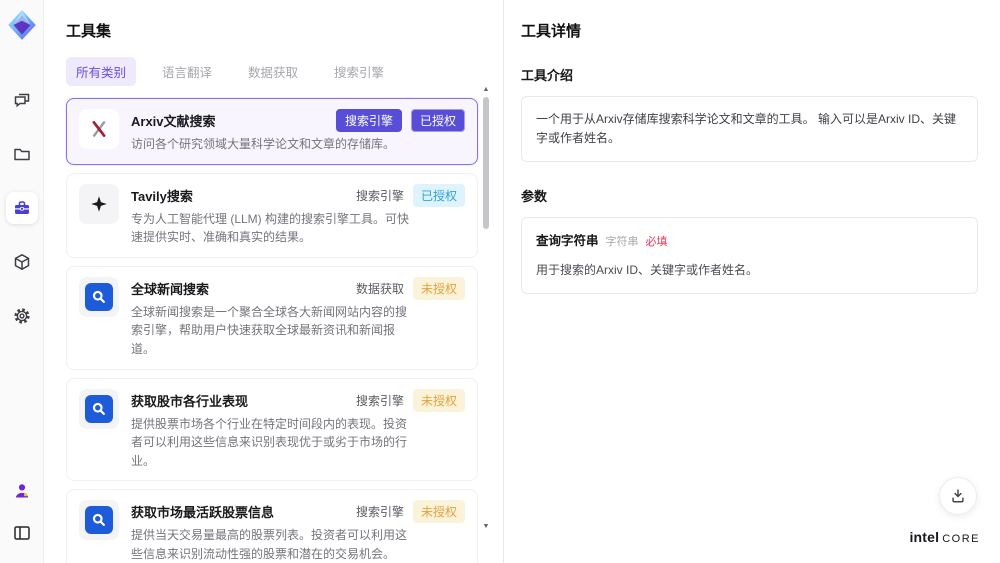 This screenshot has width=1000, height=563. Describe the element at coordinates (749, 256) in the screenshot. I see `param-box: 查询字符串 字符串 必填 用于搜索的Arxiv ID、关键字或作者姓名。` at that location.